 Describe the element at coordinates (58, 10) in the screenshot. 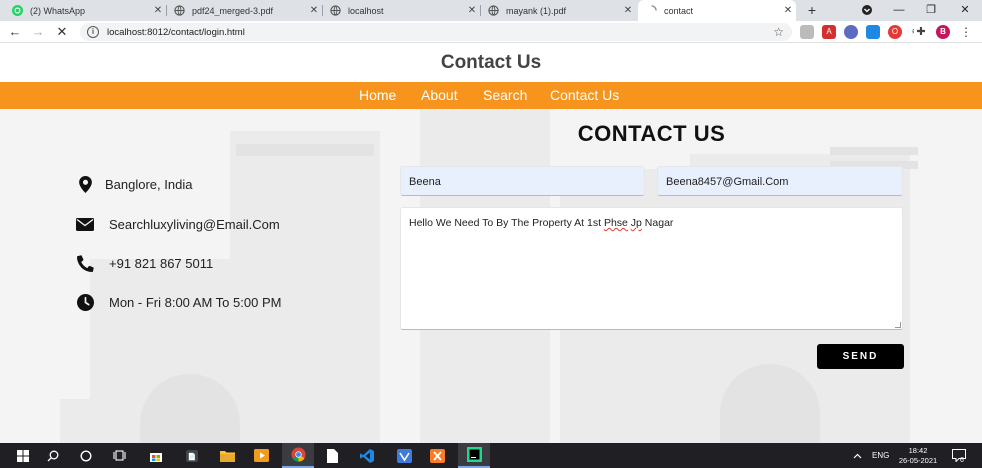

I see `tab-title: (2) WhatsApp` at that location.